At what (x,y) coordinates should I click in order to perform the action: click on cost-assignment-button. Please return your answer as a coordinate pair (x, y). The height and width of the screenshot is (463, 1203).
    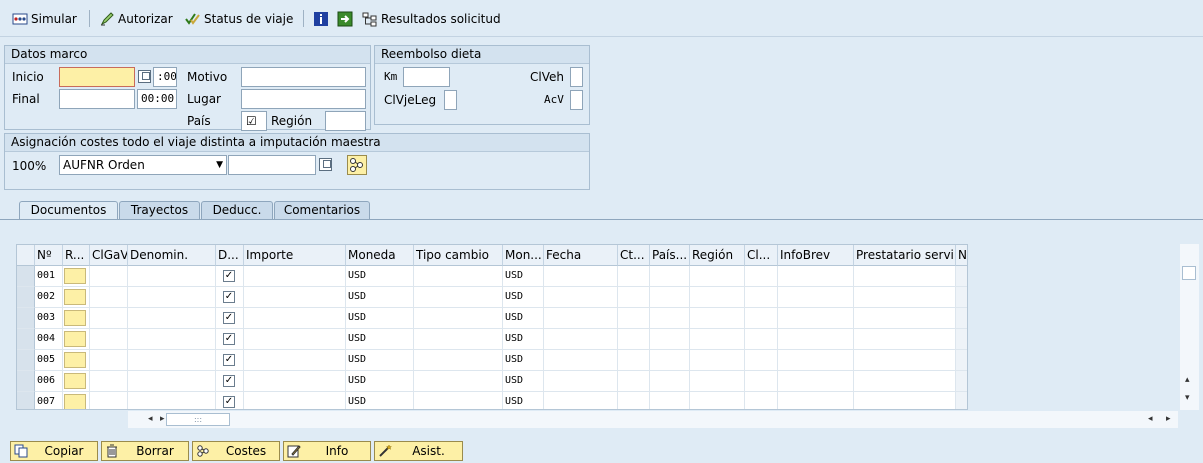
    Looking at the image, I should click on (357, 165).